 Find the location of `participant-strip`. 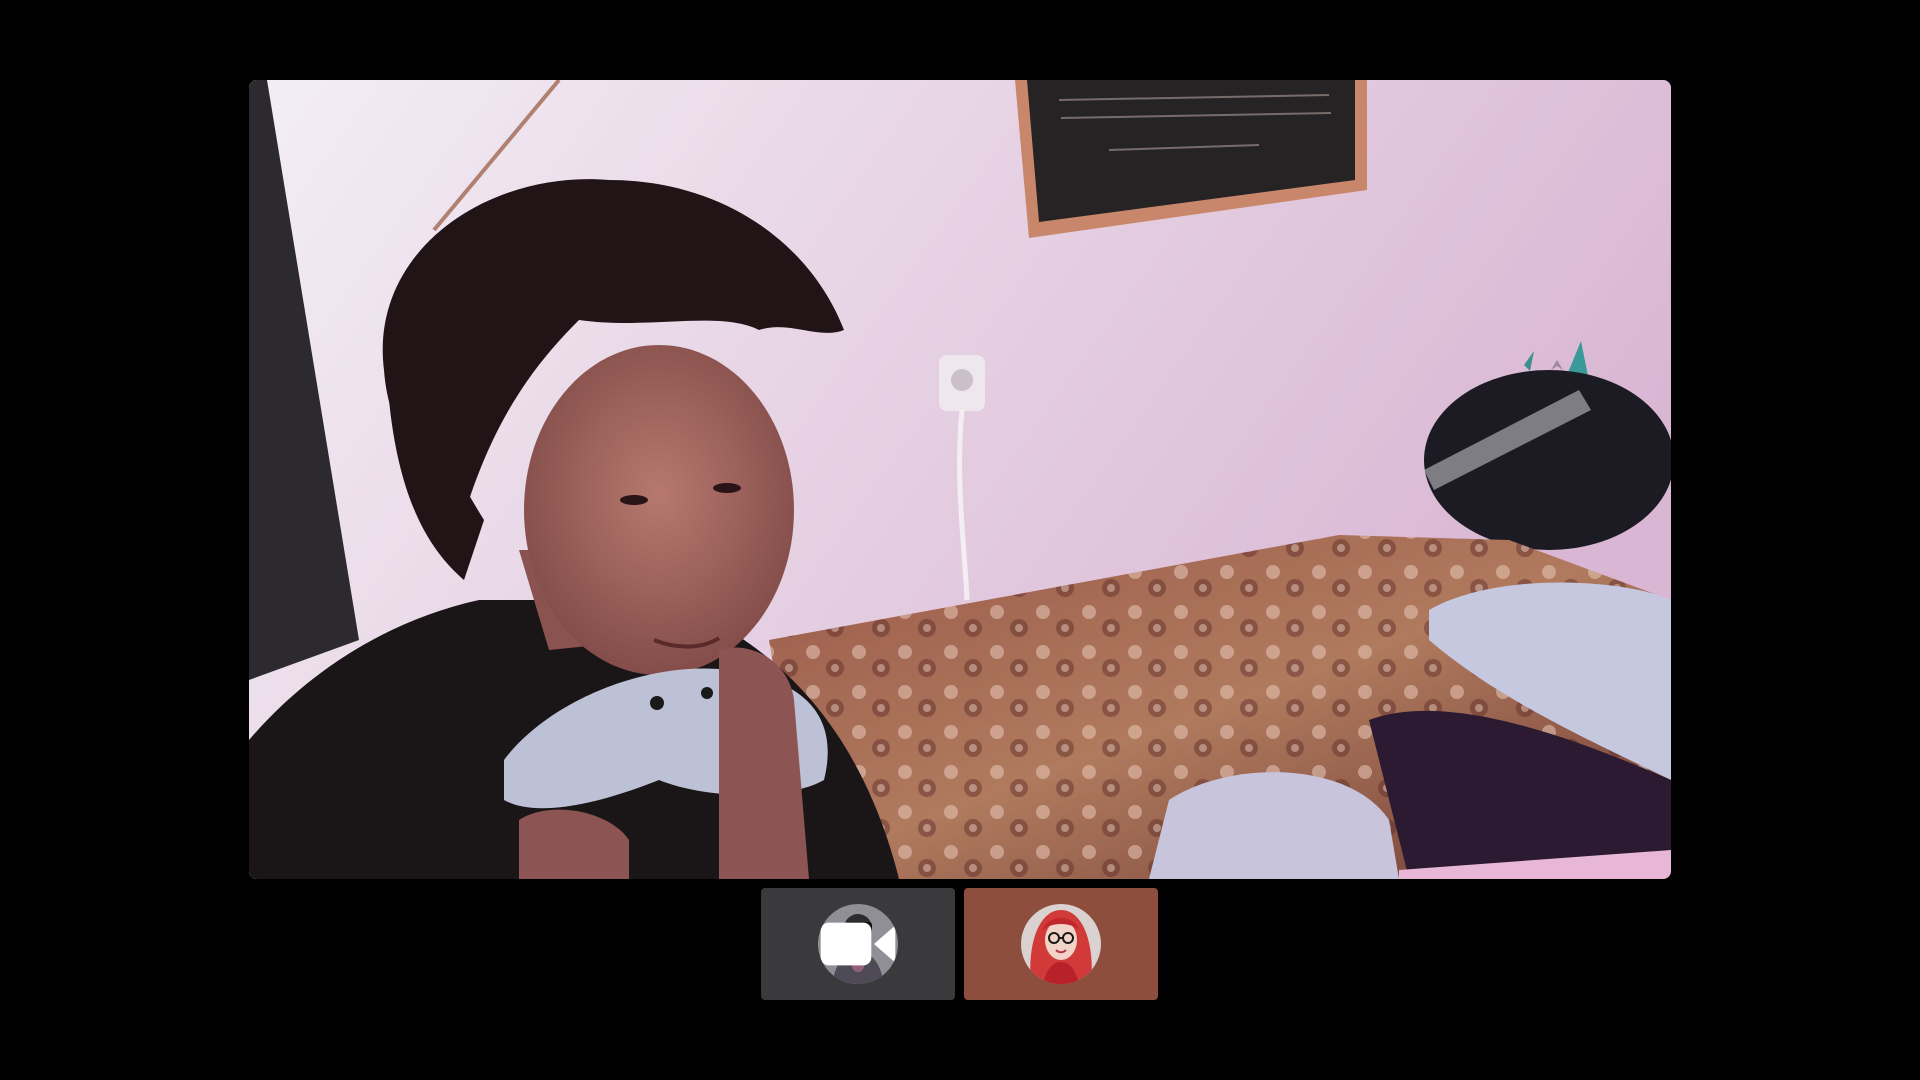

participant-strip is located at coordinates (959, 944).